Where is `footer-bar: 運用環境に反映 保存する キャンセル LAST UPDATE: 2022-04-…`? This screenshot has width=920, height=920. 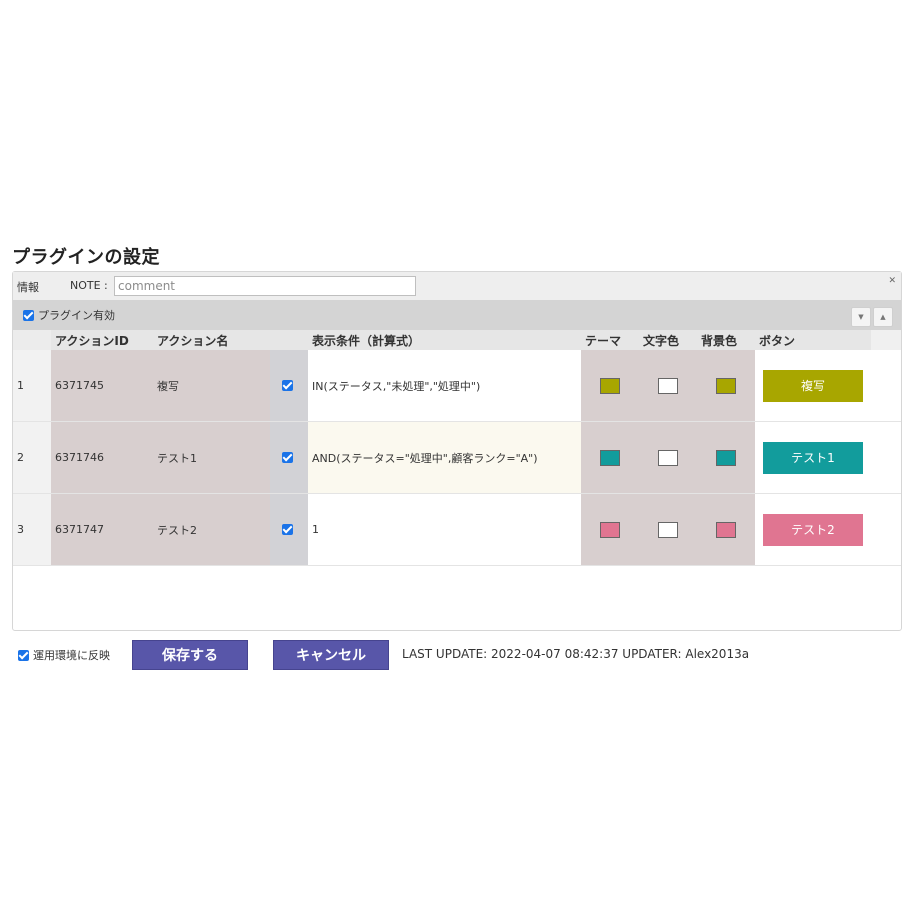
footer-bar: 運用環境に反映 保存する キャンセル LAST UPDATE: 2022-04-… is located at coordinates (457, 655).